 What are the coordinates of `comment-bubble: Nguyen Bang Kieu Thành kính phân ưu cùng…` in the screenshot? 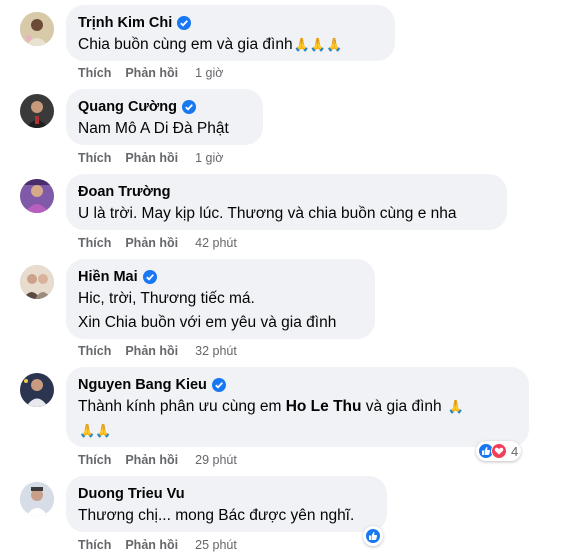 It's located at (297, 407).